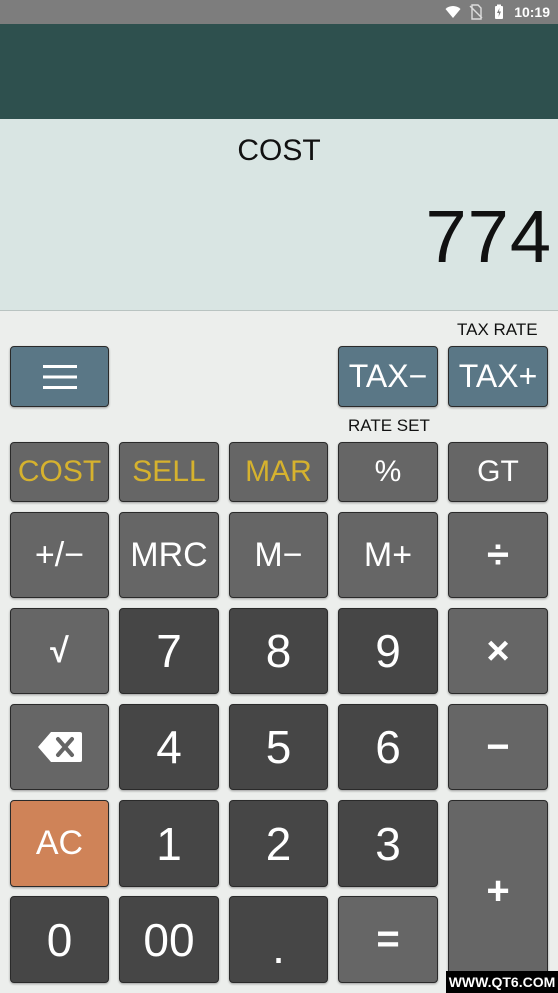  Describe the element at coordinates (388, 555) in the screenshot. I see `memory-plus-button: M+` at that location.